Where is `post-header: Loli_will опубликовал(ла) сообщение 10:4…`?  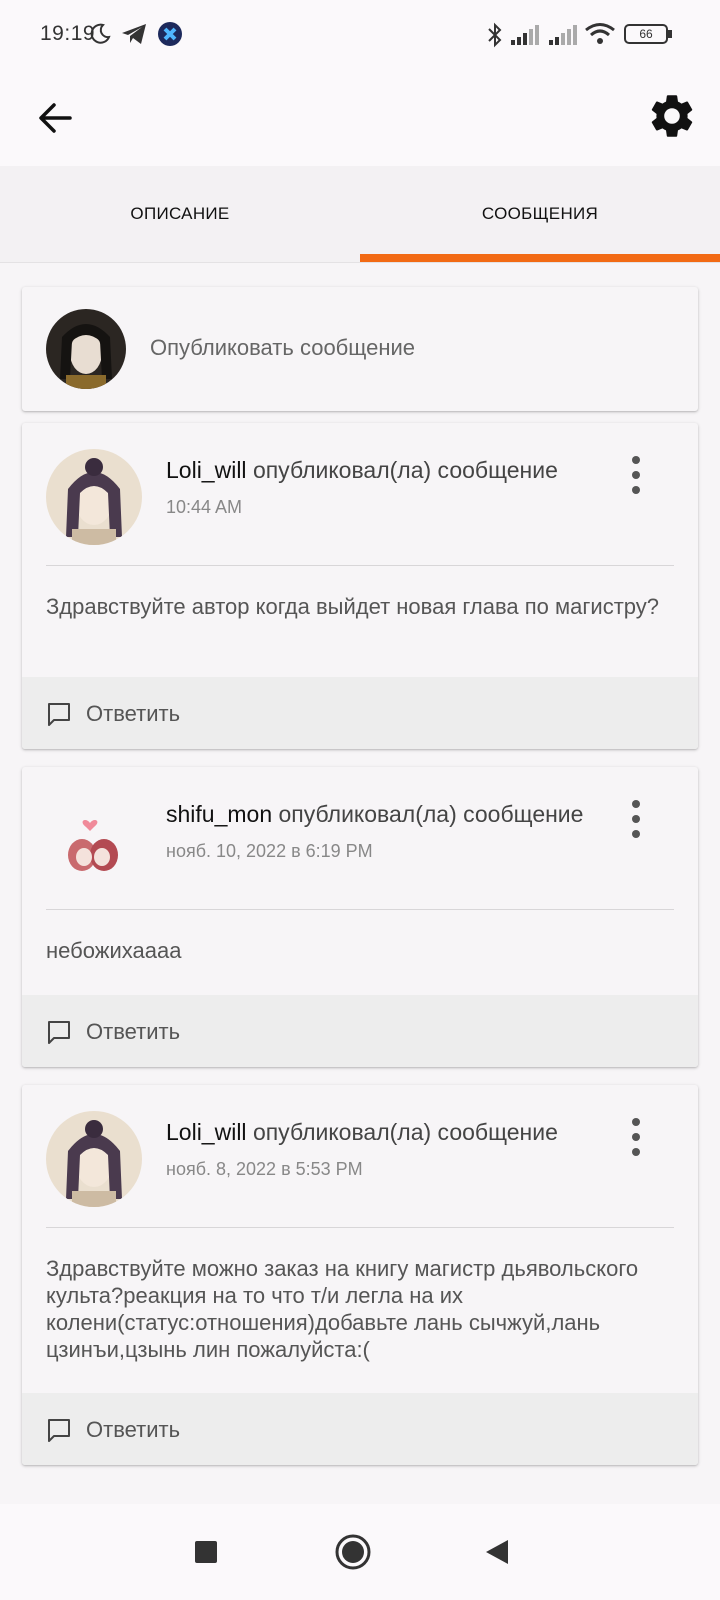
post-header: Loli_will опубликовал(ла) сообщение 10:4… is located at coordinates (360, 495).